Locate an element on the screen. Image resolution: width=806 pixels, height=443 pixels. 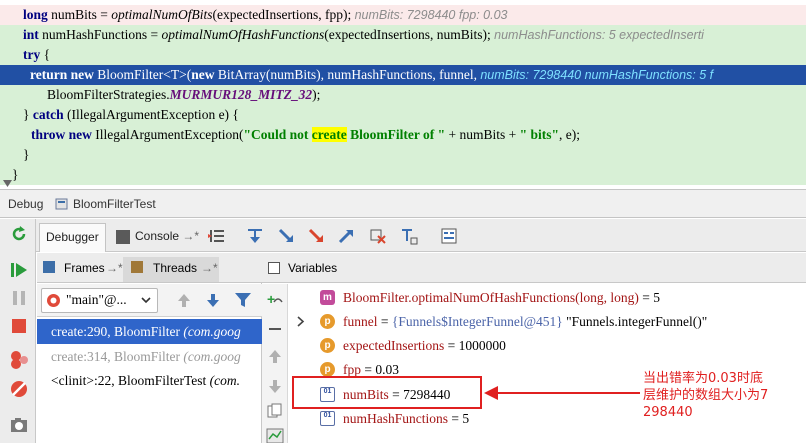
move-up-icon is located at coordinates (275, 356).